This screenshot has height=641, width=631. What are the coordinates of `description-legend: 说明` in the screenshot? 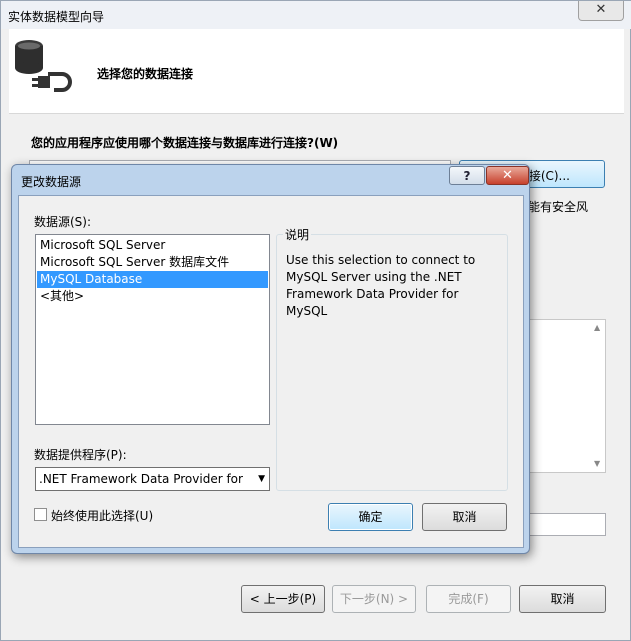 It's located at (297, 234).